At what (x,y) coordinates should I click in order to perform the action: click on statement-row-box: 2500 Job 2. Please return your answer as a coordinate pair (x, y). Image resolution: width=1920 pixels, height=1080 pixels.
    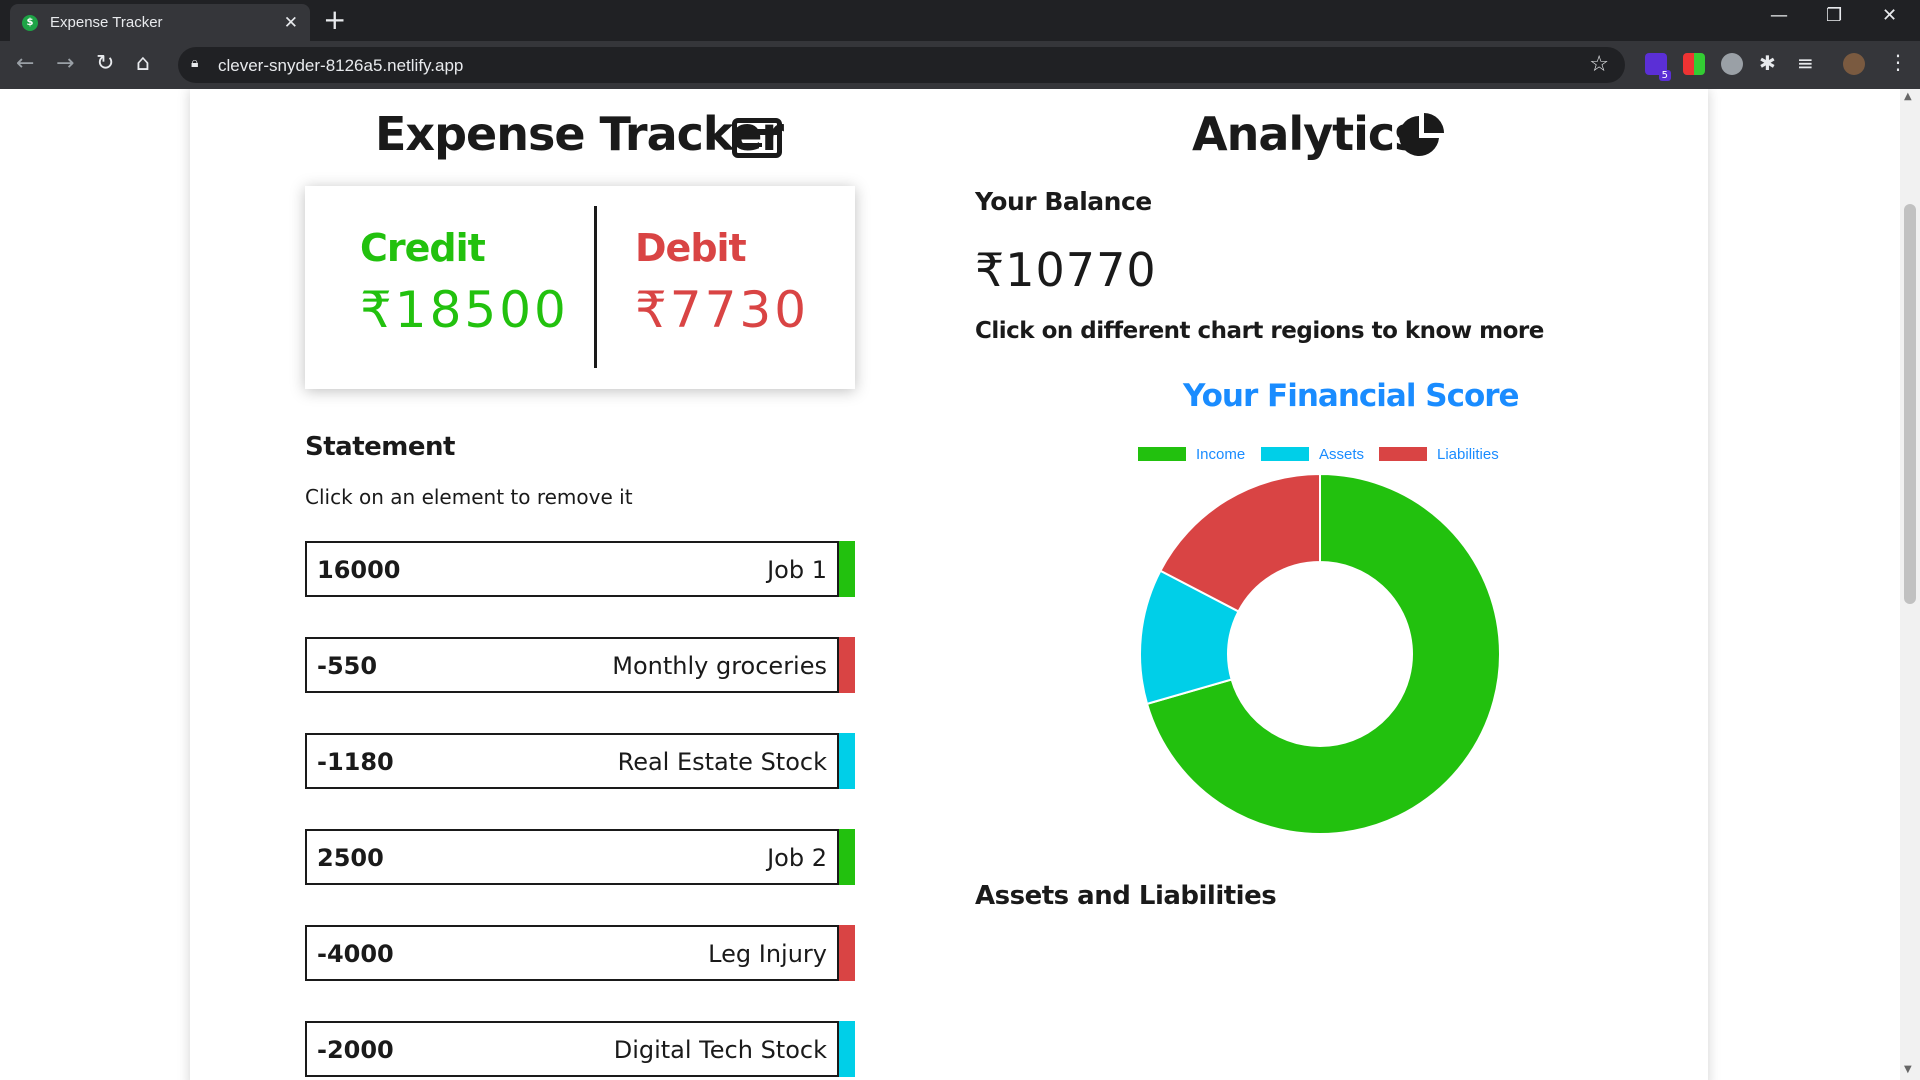
    Looking at the image, I should click on (572, 857).